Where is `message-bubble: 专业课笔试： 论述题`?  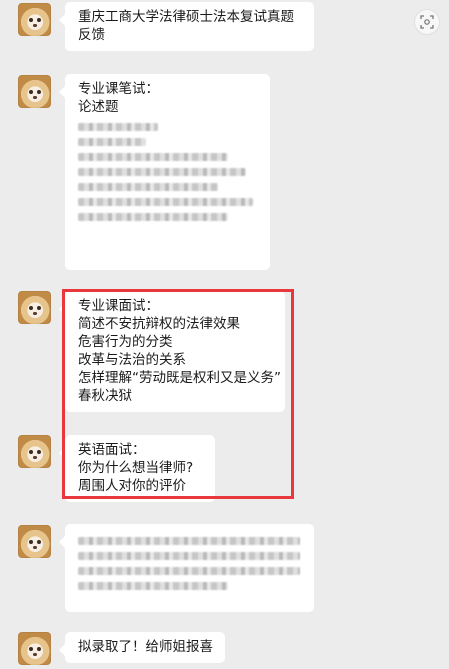 message-bubble: 专业课笔试： 论述题 is located at coordinates (164, 172).